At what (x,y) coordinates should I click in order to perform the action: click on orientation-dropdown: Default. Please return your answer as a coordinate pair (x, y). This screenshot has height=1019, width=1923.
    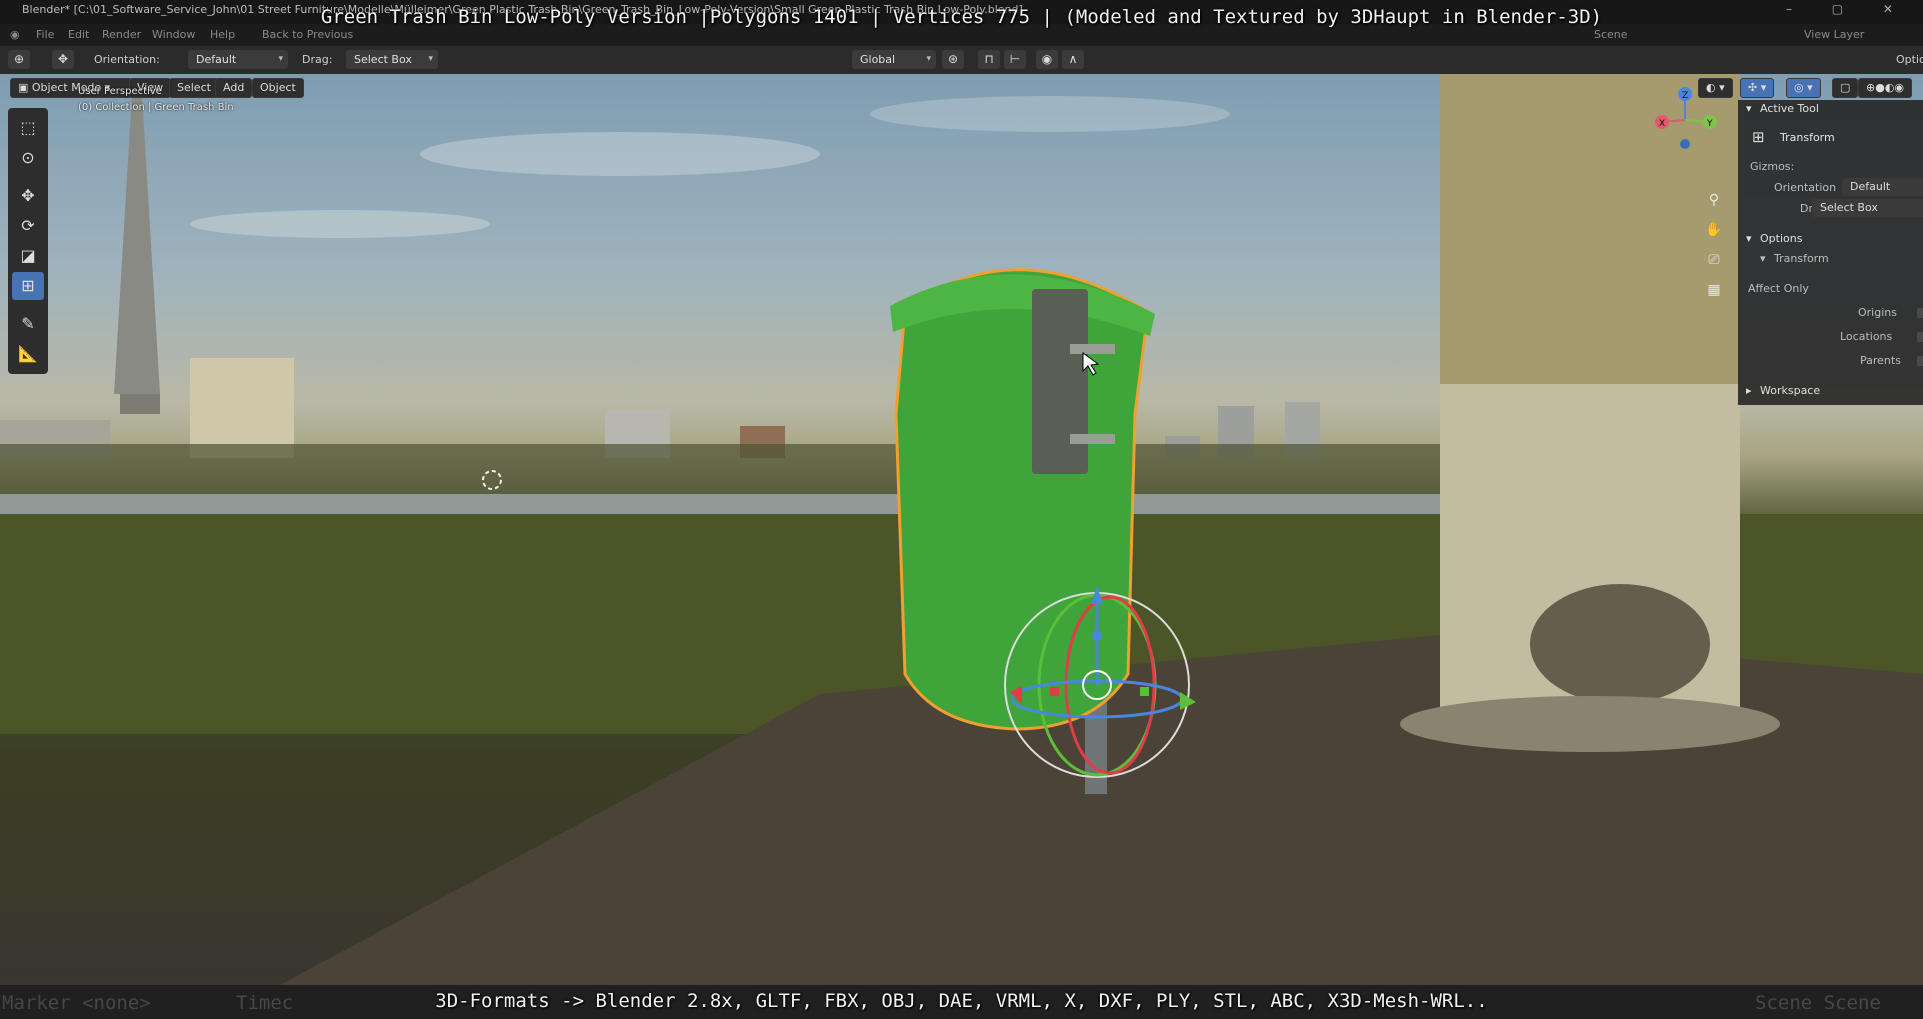
    Looking at the image, I should click on (1882, 187).